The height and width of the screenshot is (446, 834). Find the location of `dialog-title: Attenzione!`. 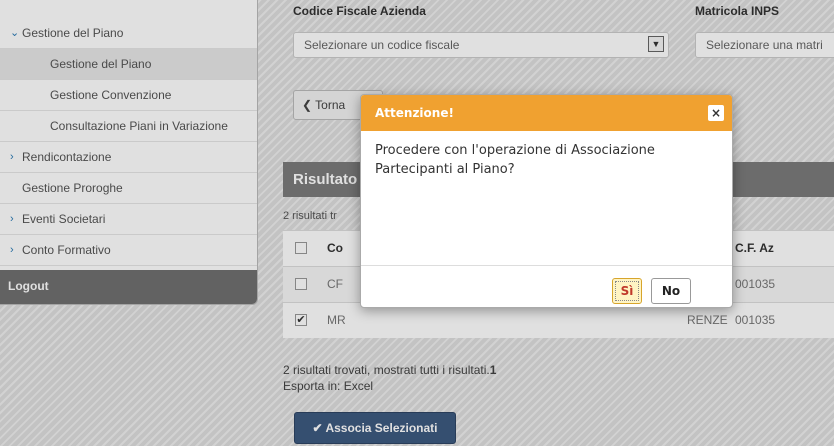

dialog-title: Attenzione! is located at coordinates (414, 113).